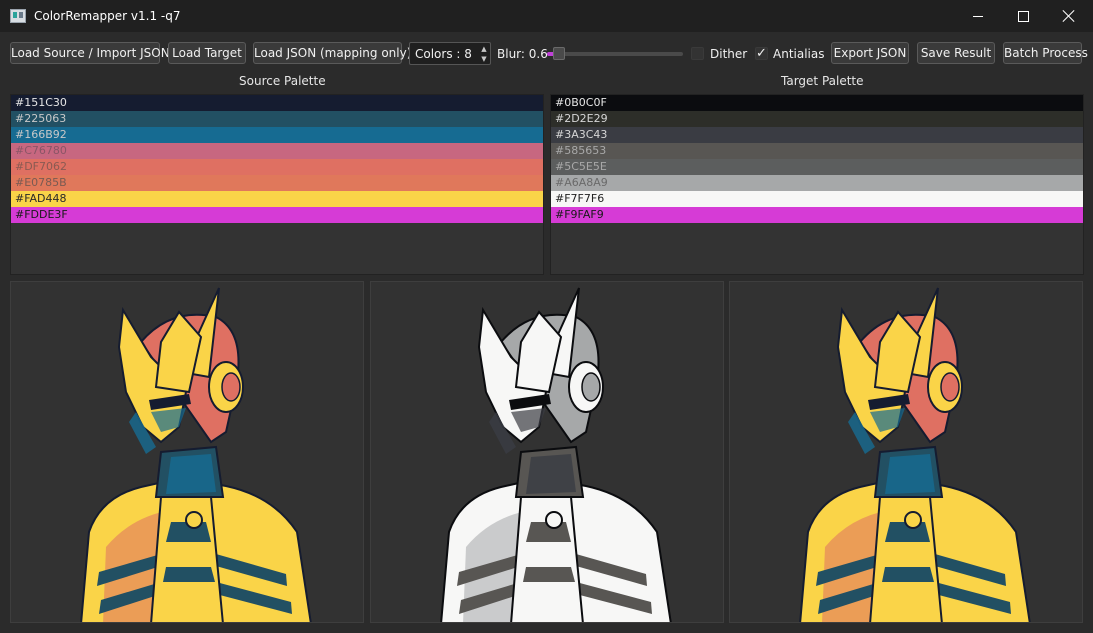 This screenshot has width=1093, height=633. I want to click on palette-swatch-row: #166B92, so click(277, 135).